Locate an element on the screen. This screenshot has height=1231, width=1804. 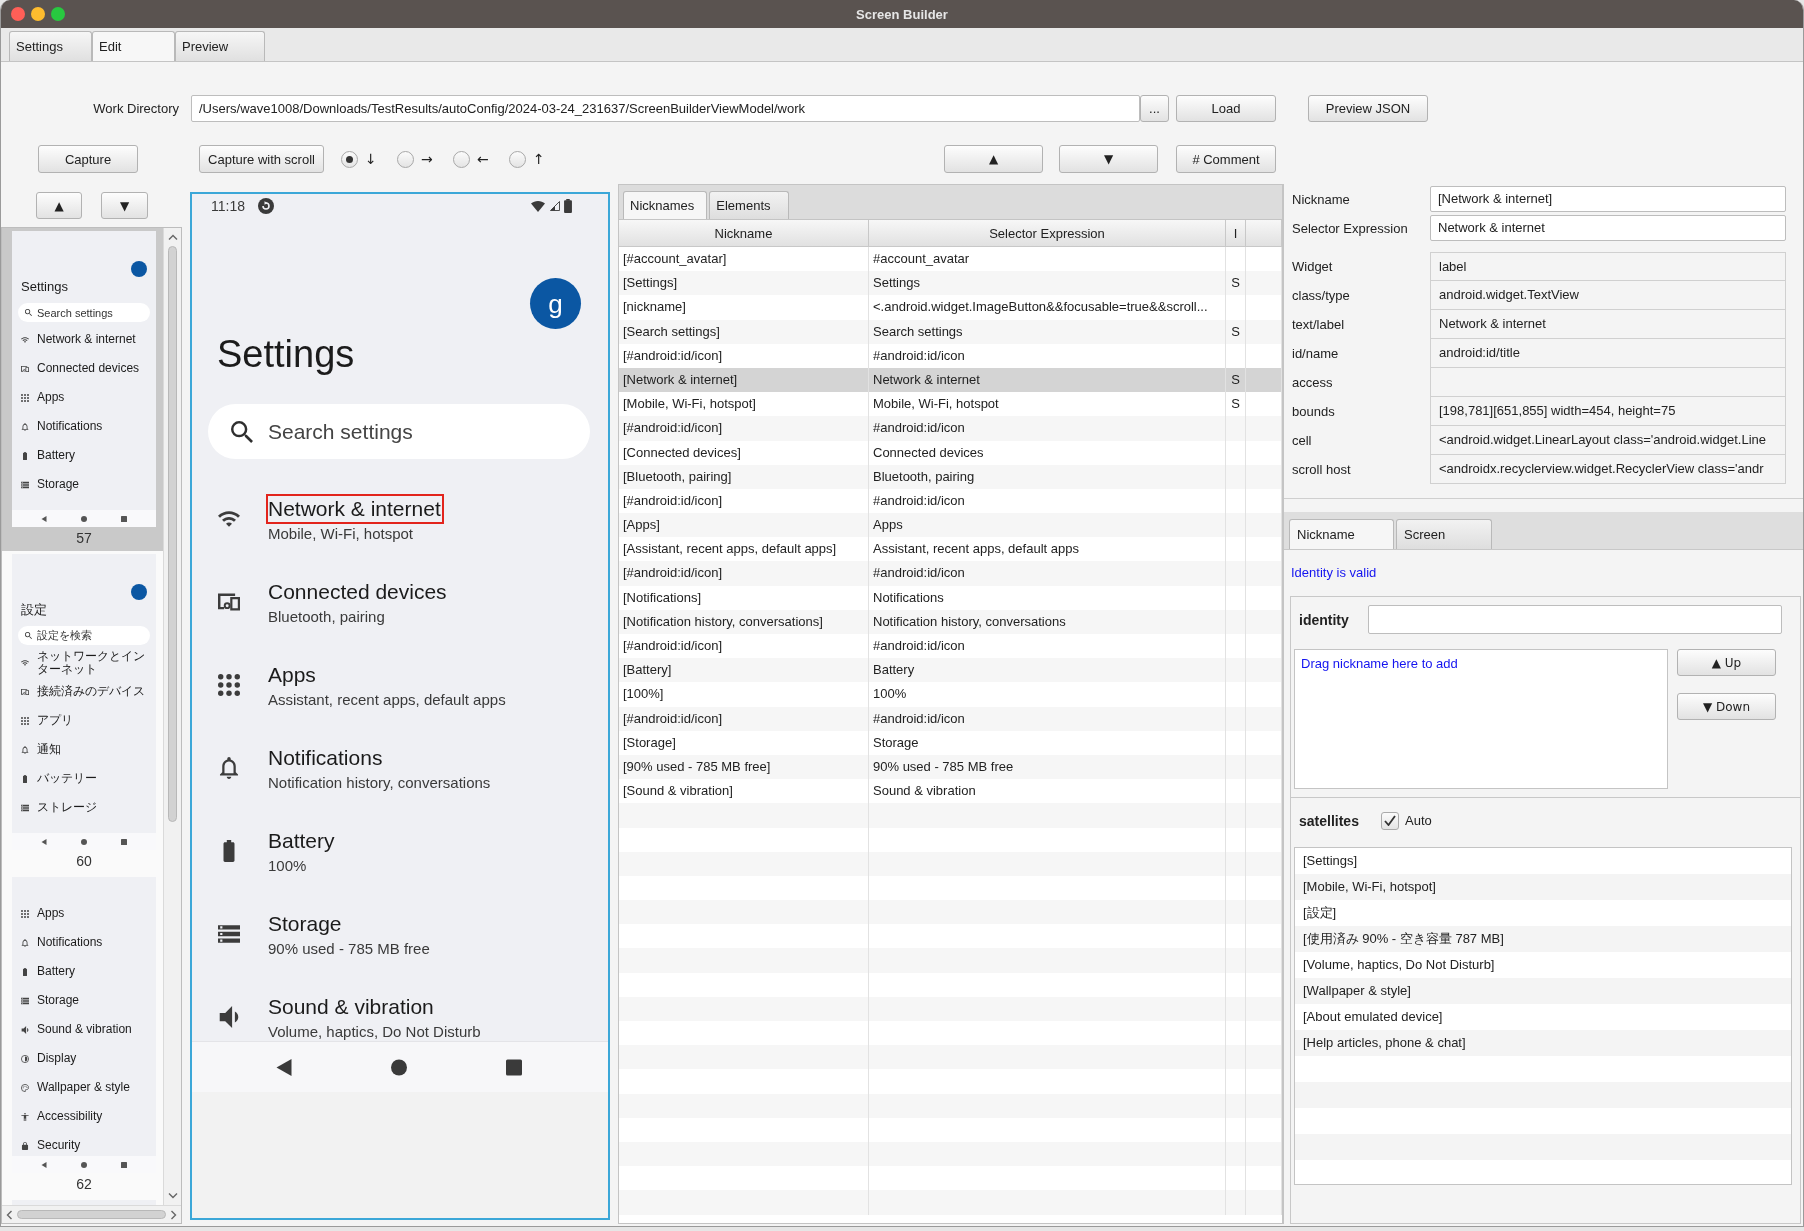
setting-title: Notifications is located at coordinates (326, 757).